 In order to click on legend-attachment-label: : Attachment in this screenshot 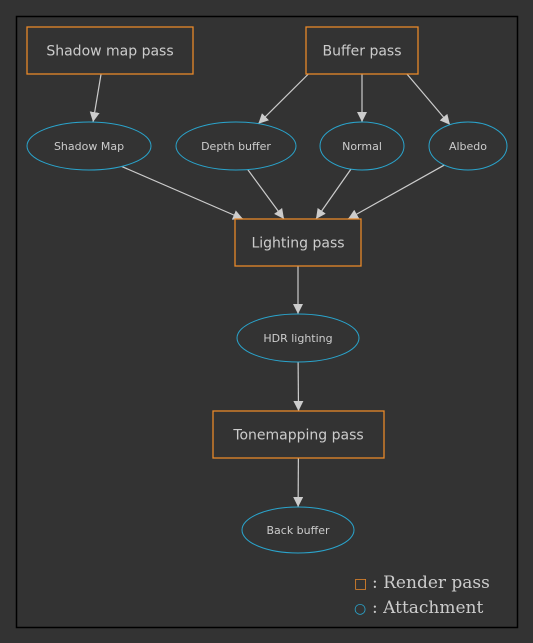, I will do `click(428, 608)`.